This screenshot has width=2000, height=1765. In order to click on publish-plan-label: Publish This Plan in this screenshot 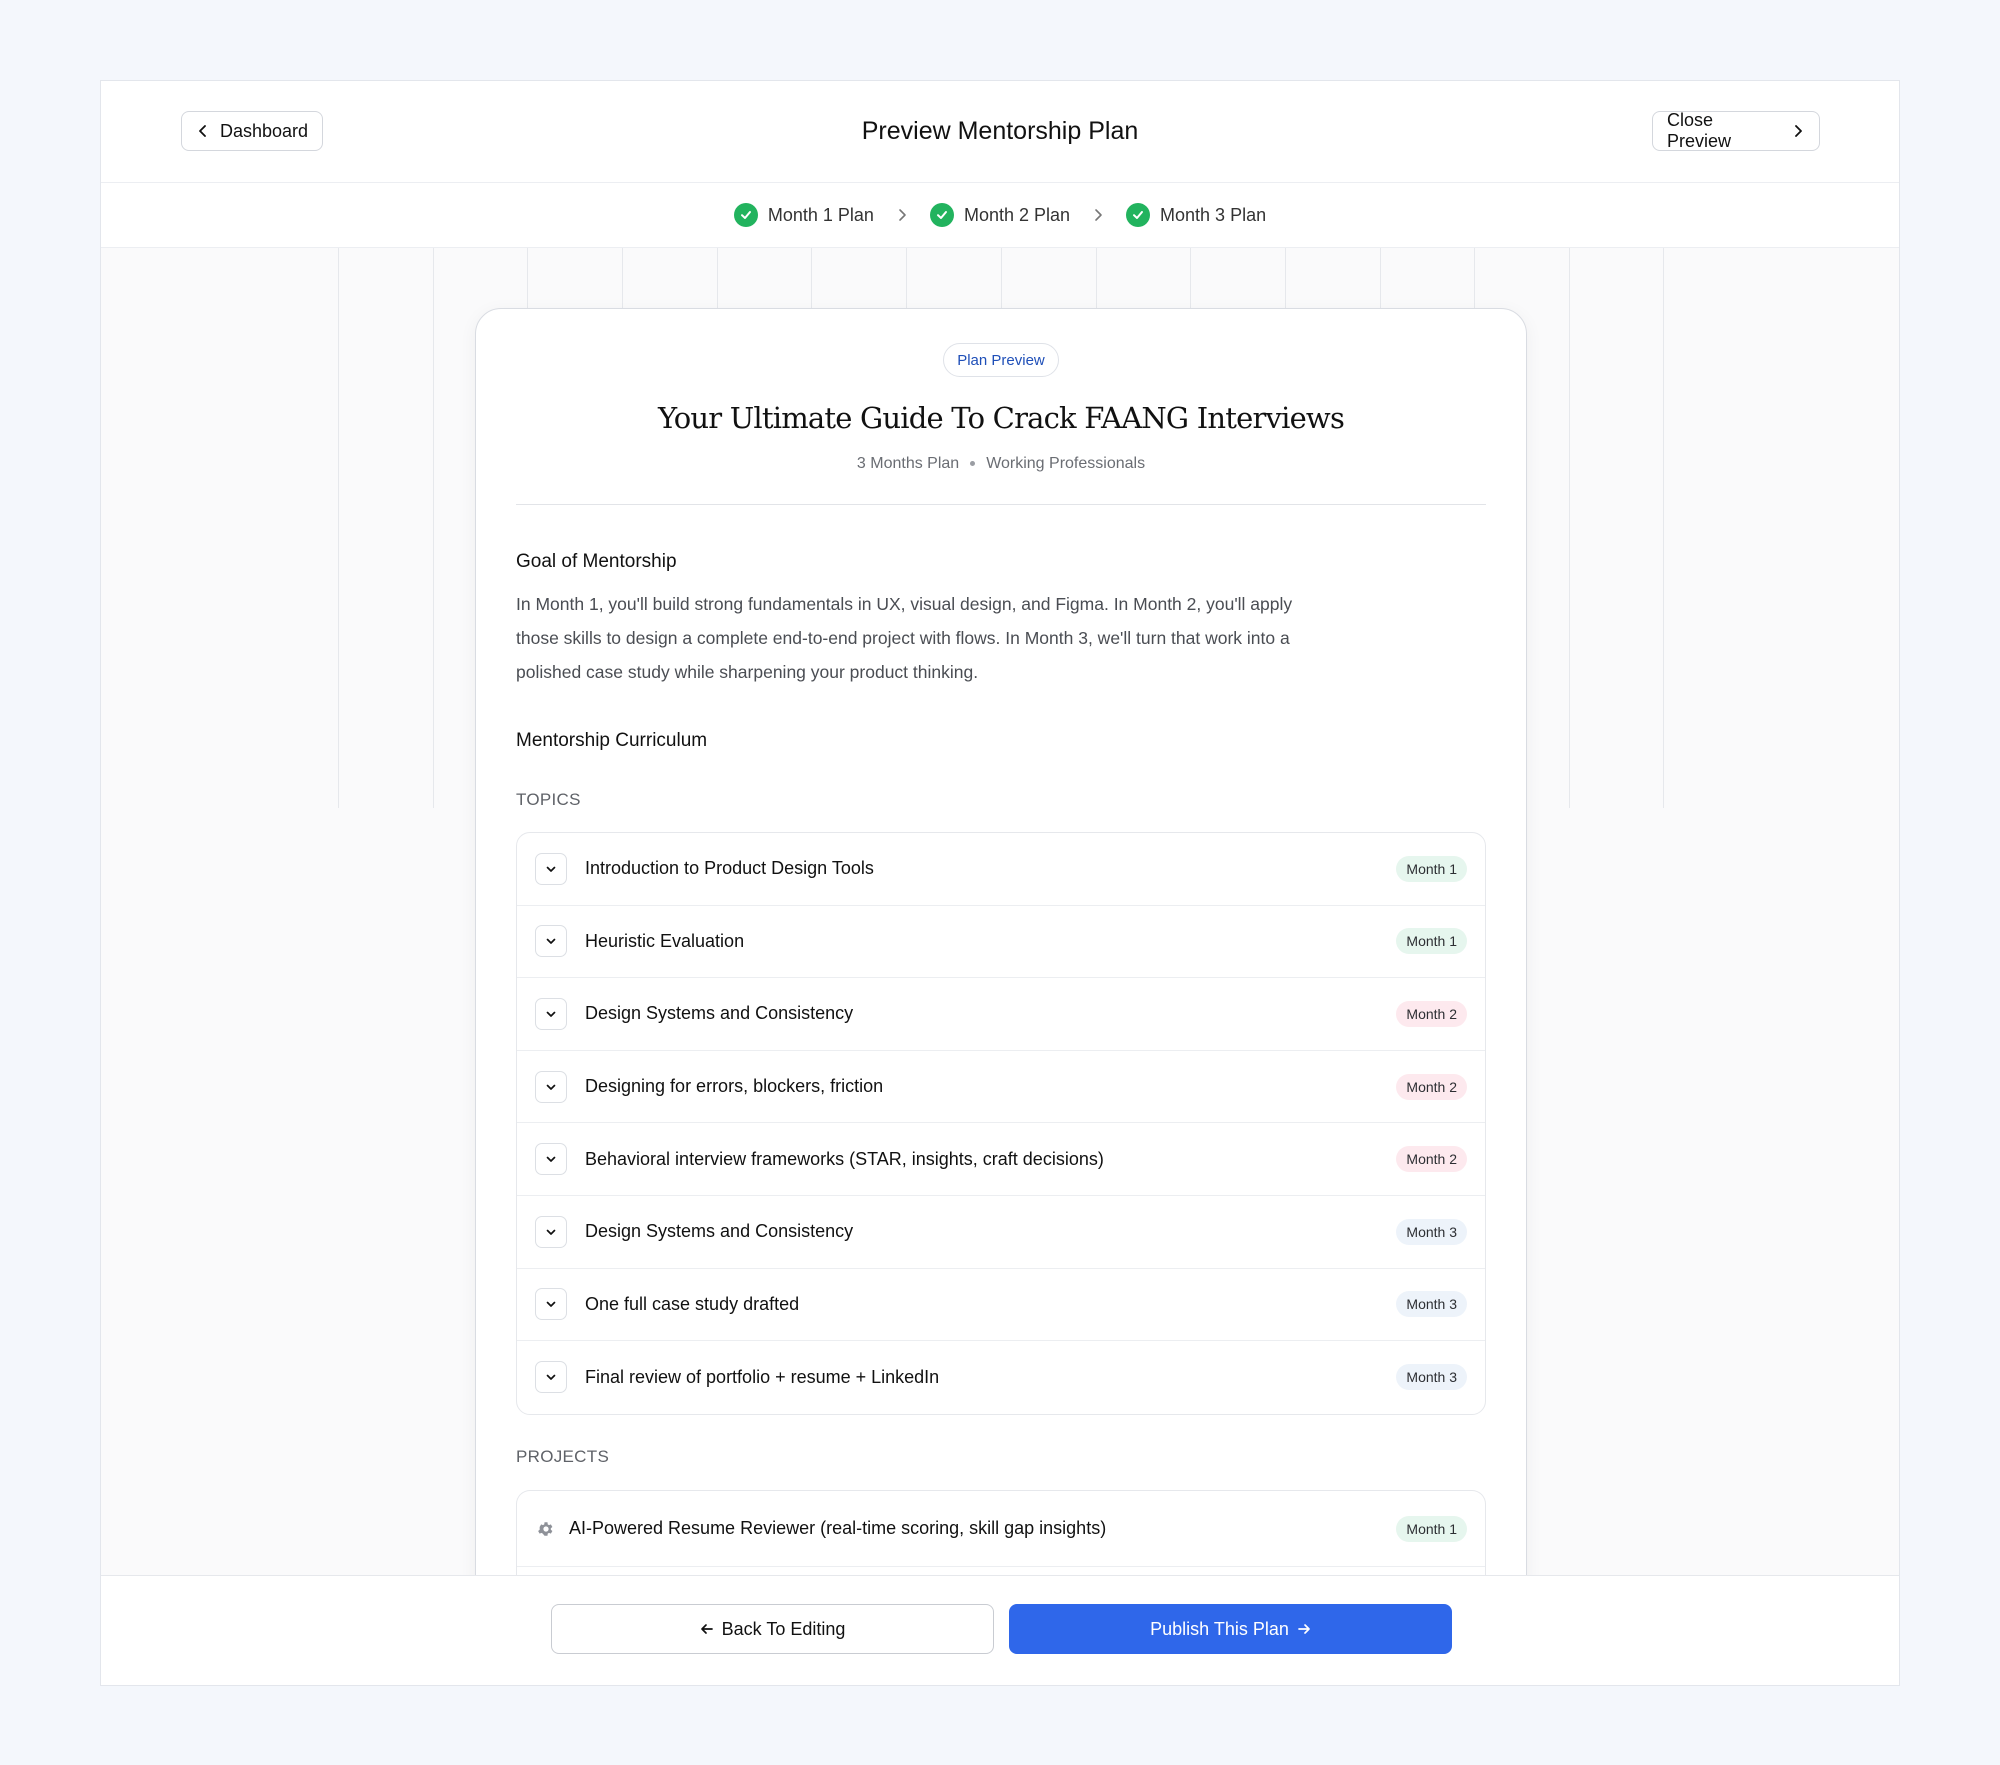, I will do `click(1219, 1628)`.